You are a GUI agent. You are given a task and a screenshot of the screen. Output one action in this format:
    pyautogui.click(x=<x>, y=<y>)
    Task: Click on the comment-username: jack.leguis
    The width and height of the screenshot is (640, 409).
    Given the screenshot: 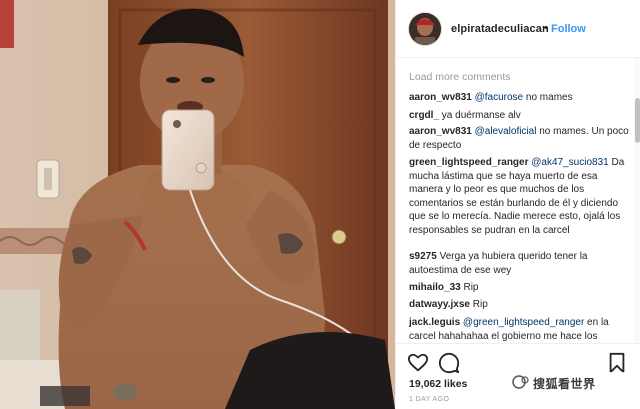 What is the action you would take?
    pyautogui.click(x=434, y=322)
    